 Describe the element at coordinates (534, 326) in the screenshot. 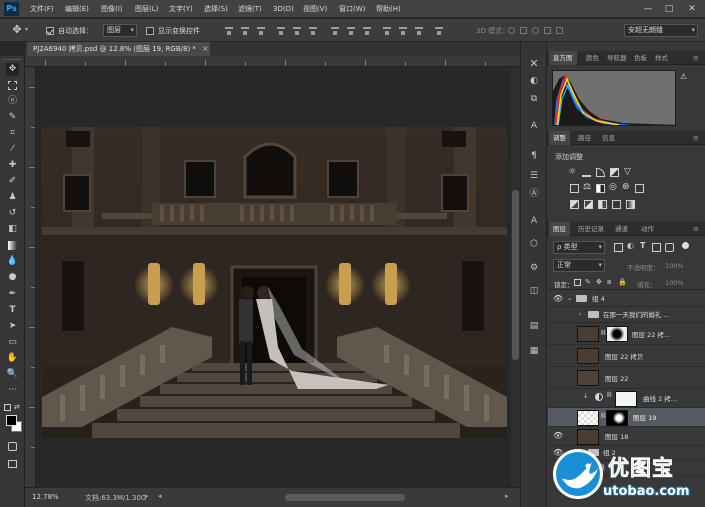

I see `notes-panel-icon: ▤` at that location.